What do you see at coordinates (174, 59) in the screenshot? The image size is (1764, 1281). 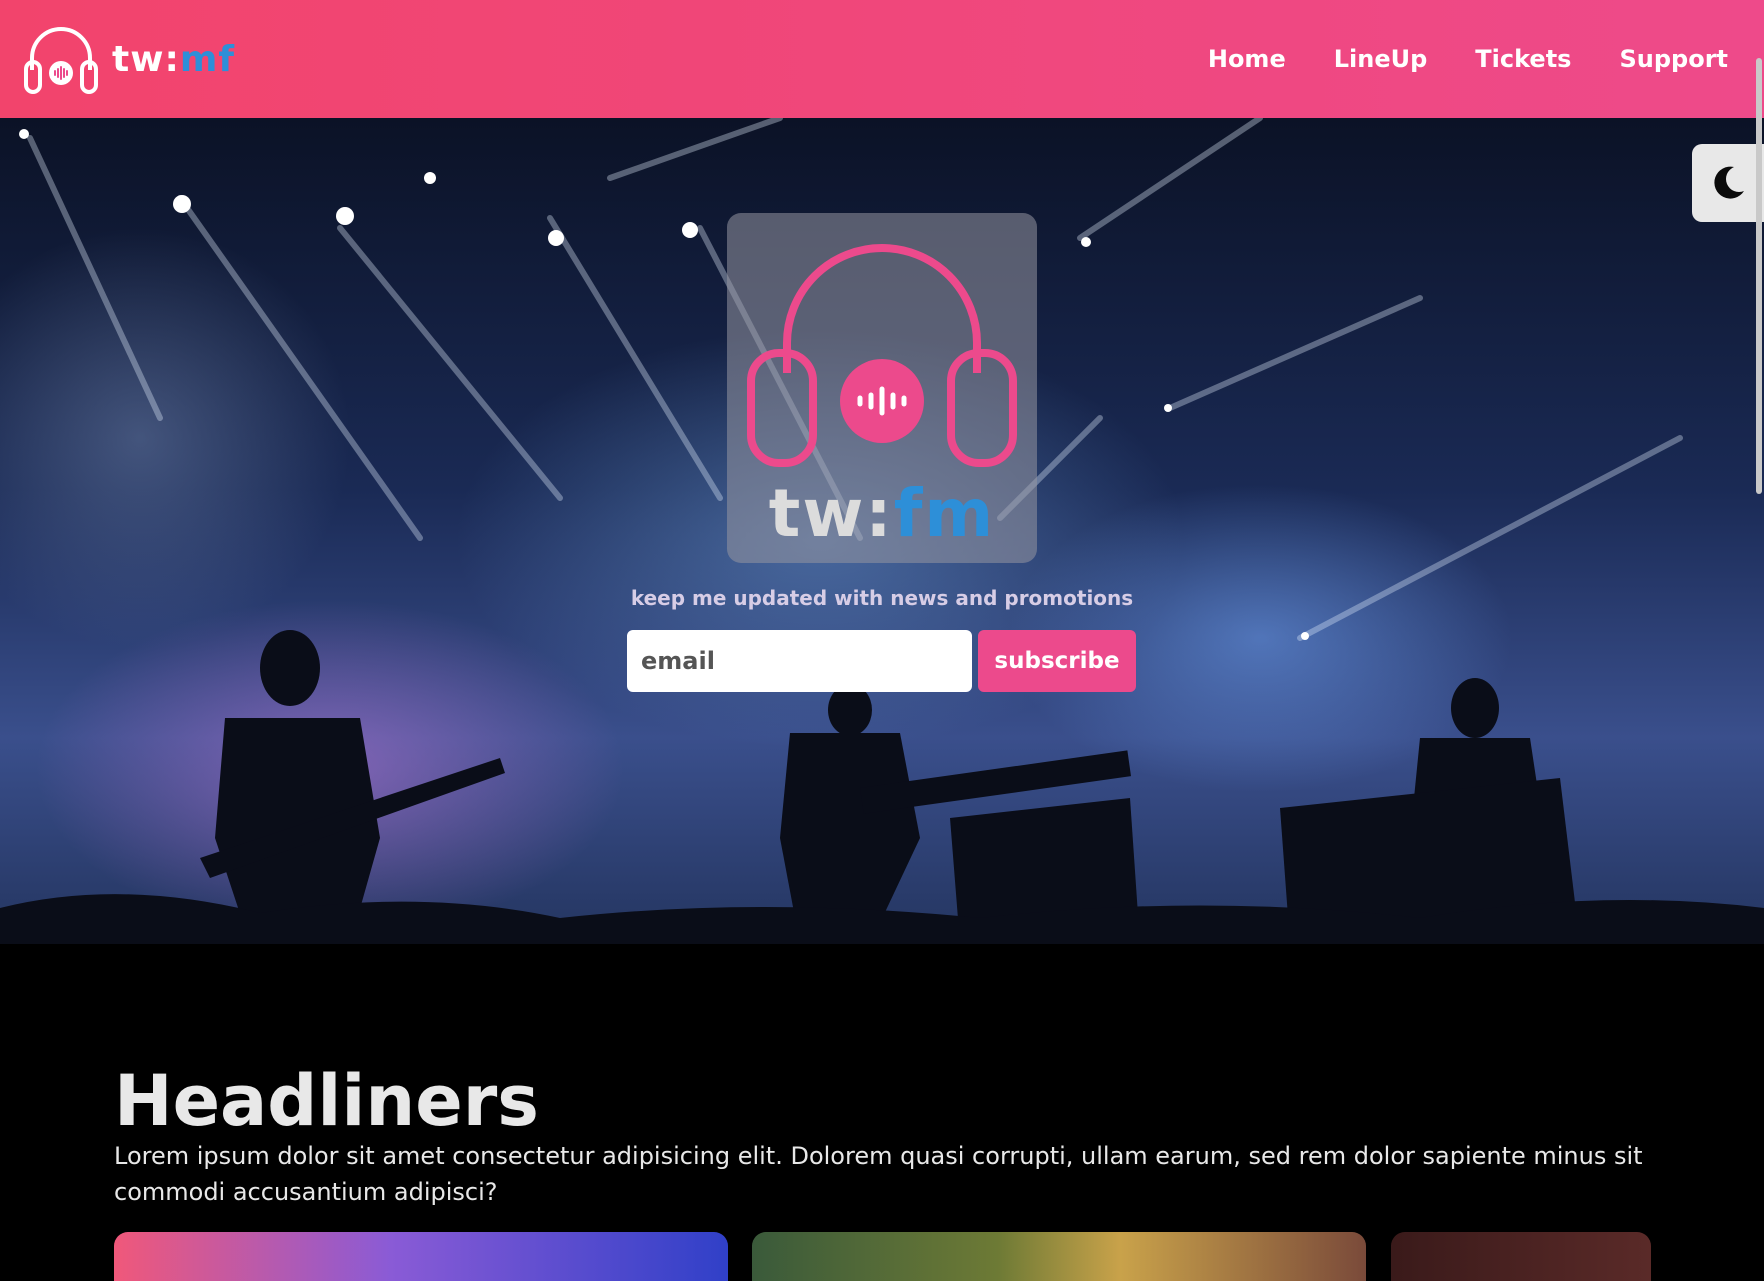 I see `brand-name: tw:mf` at bounding box center [174, 59].